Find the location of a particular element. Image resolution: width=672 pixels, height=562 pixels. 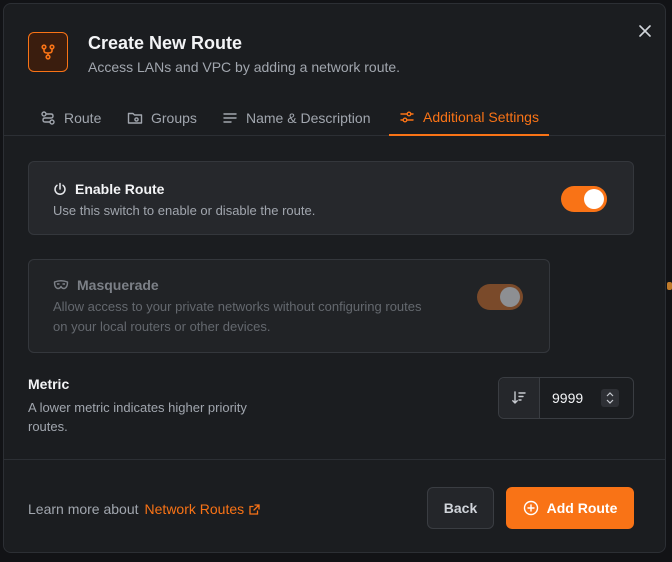

text-icon is located at coordinates (230, 118).